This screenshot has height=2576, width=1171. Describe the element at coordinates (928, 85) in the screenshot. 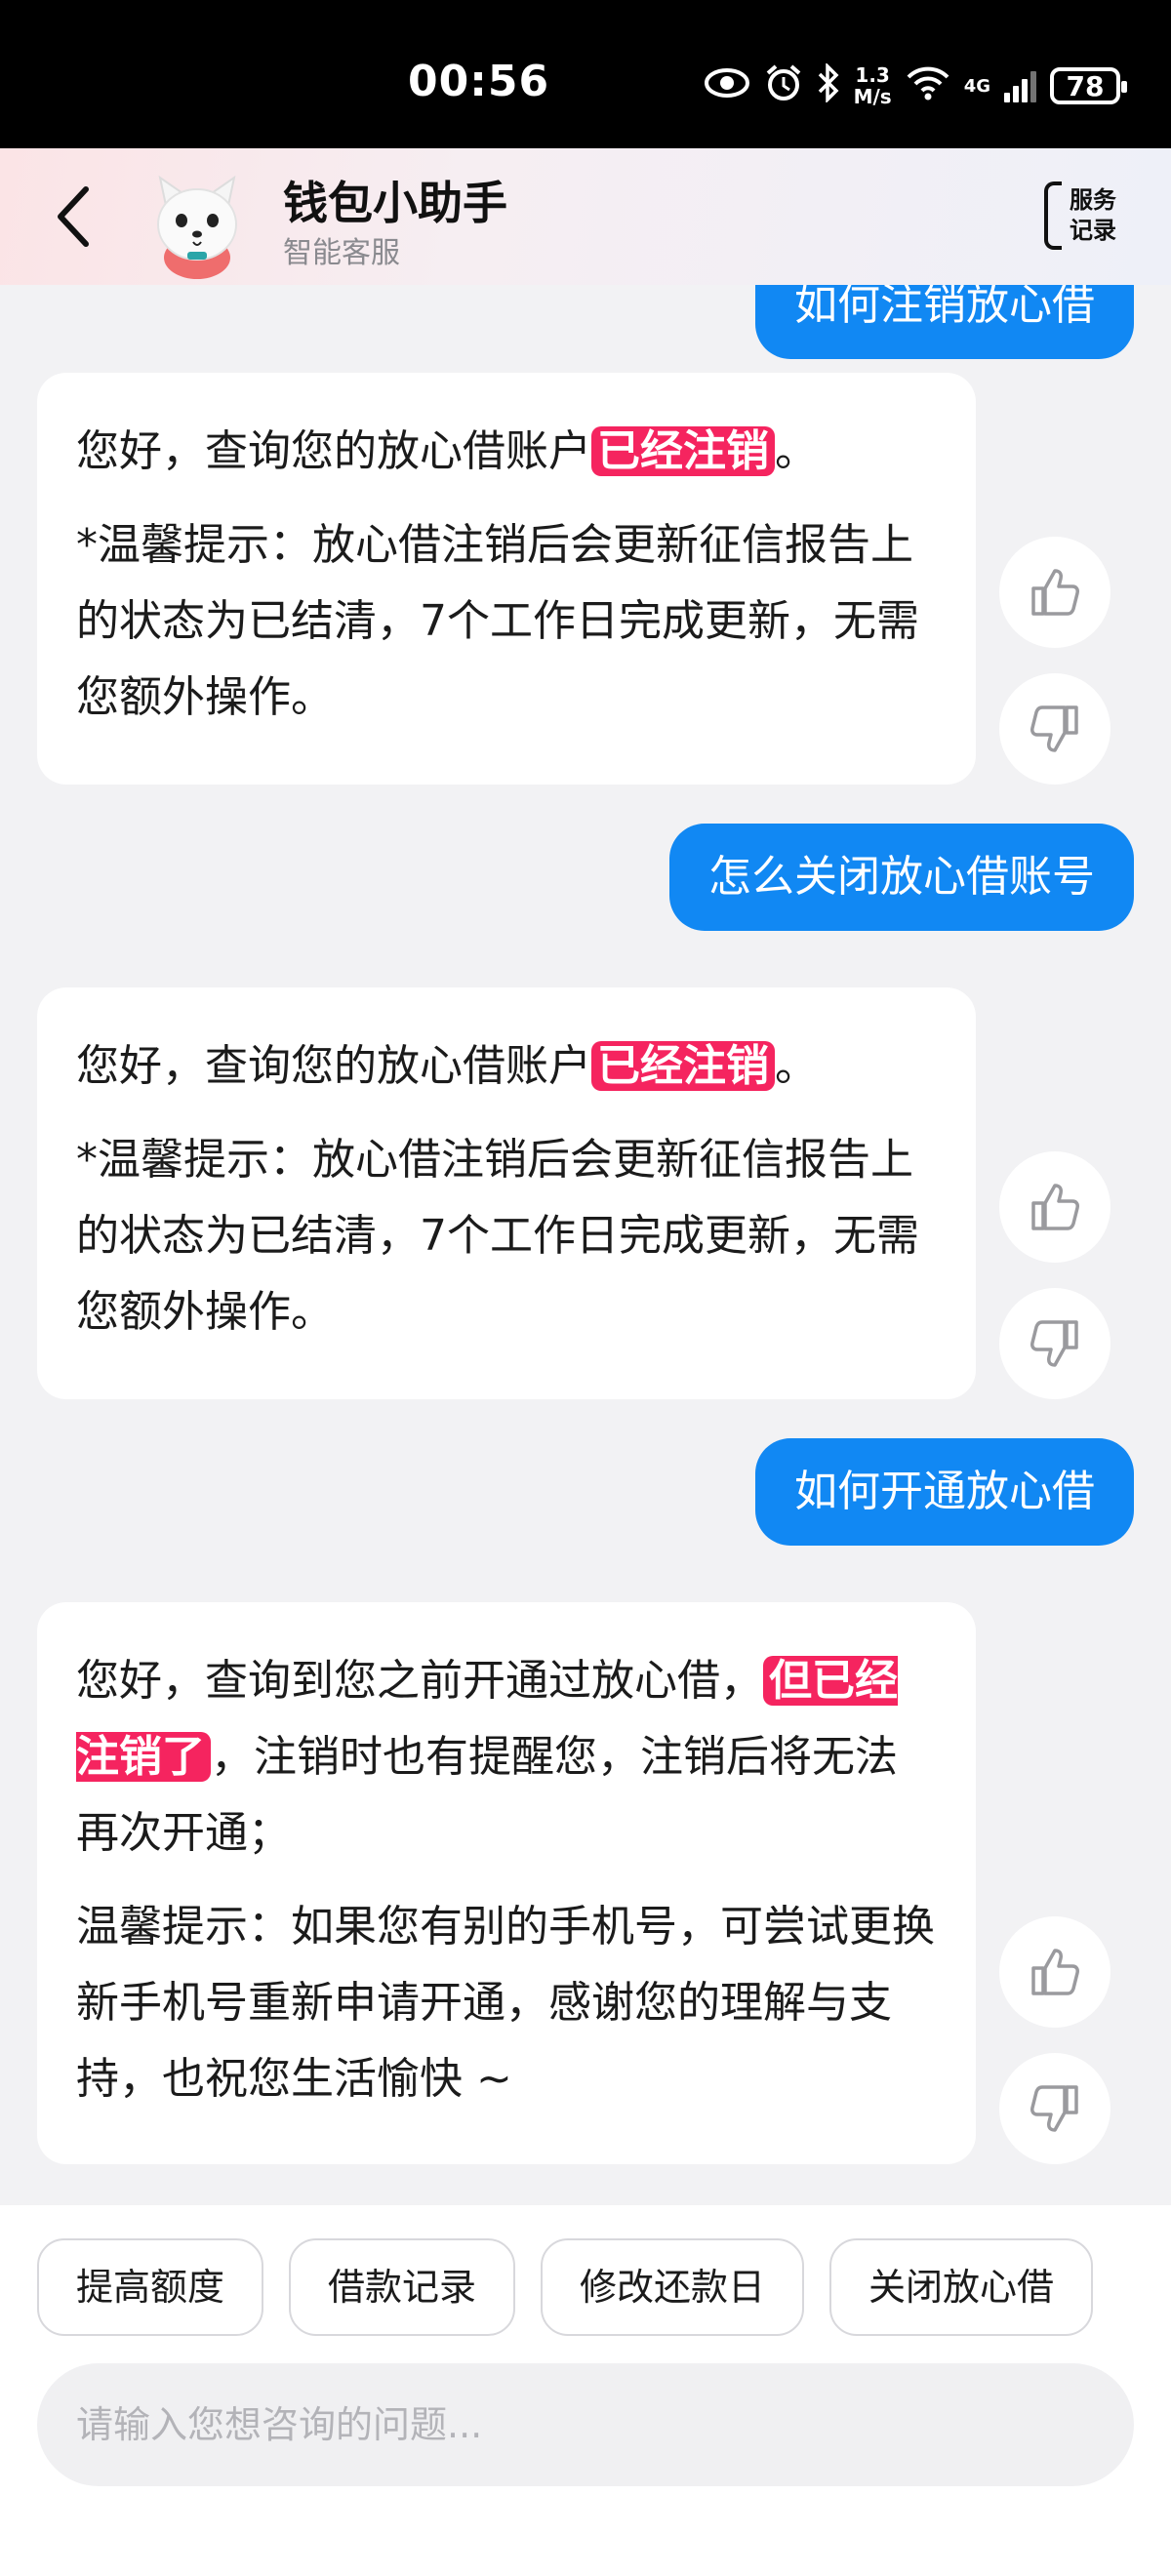

I see `wifi-icon` at that location.